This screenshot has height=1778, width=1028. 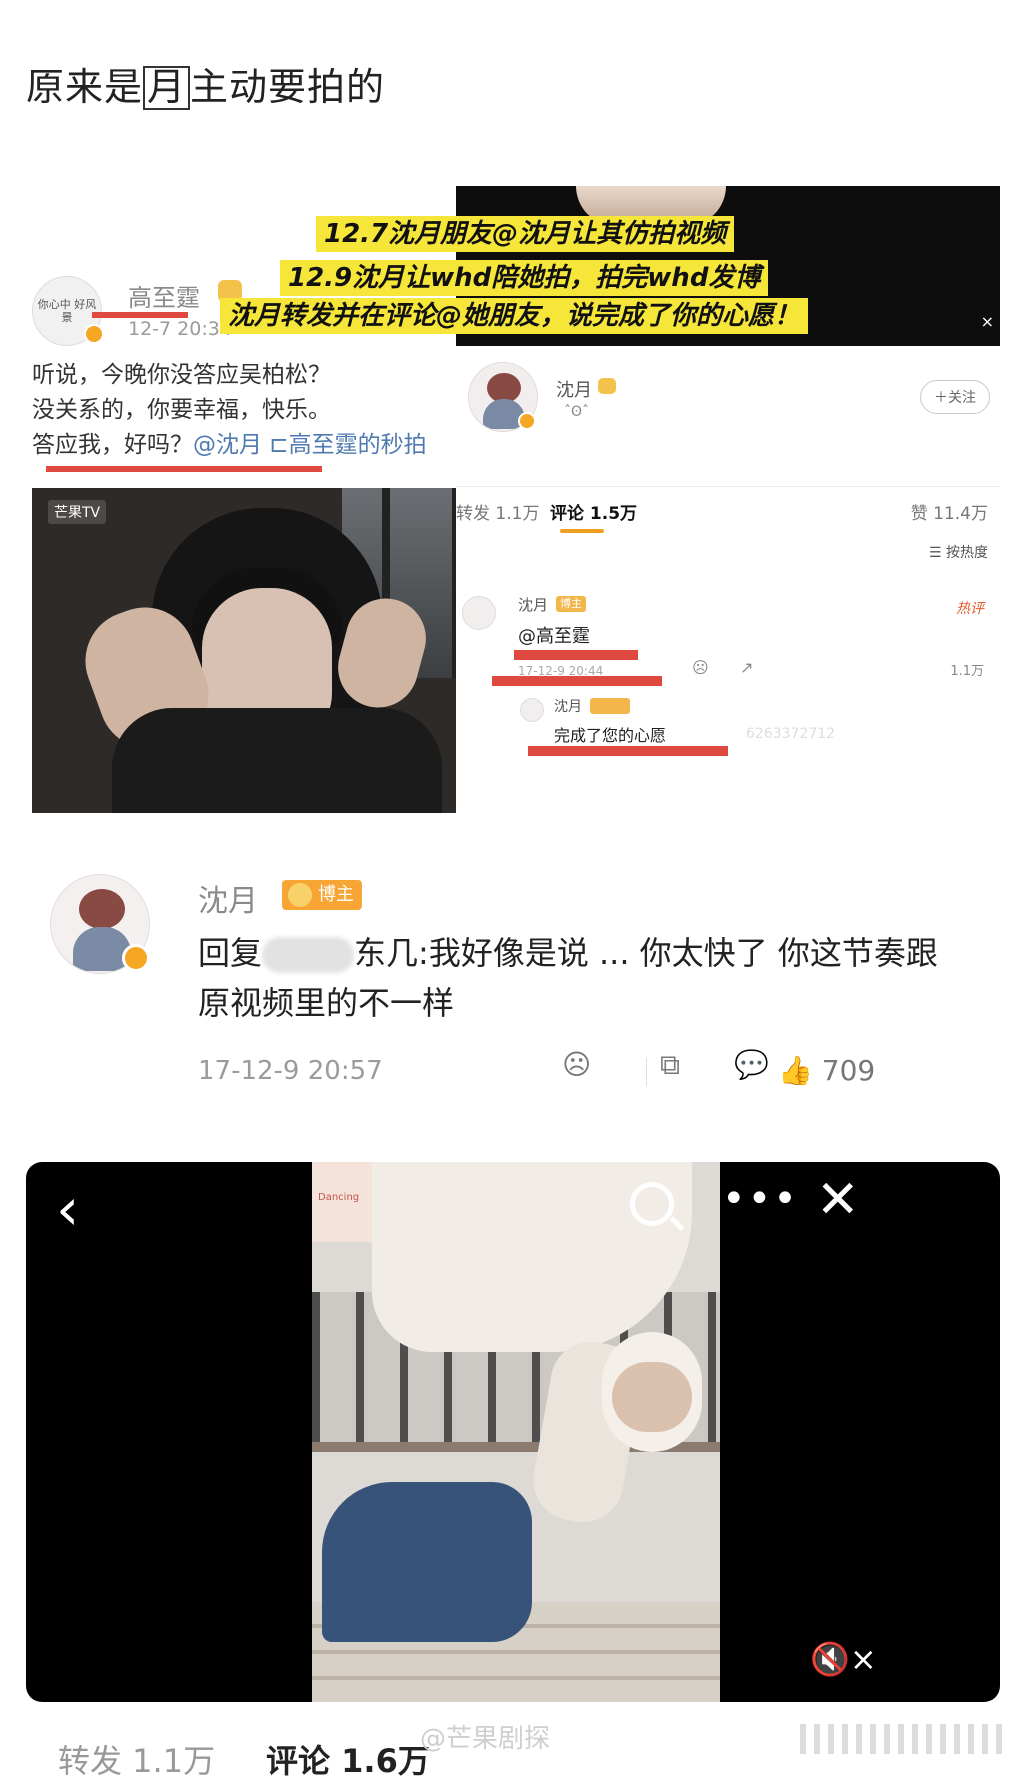 I want to click on search-icon, so click(x=652, y=1204).